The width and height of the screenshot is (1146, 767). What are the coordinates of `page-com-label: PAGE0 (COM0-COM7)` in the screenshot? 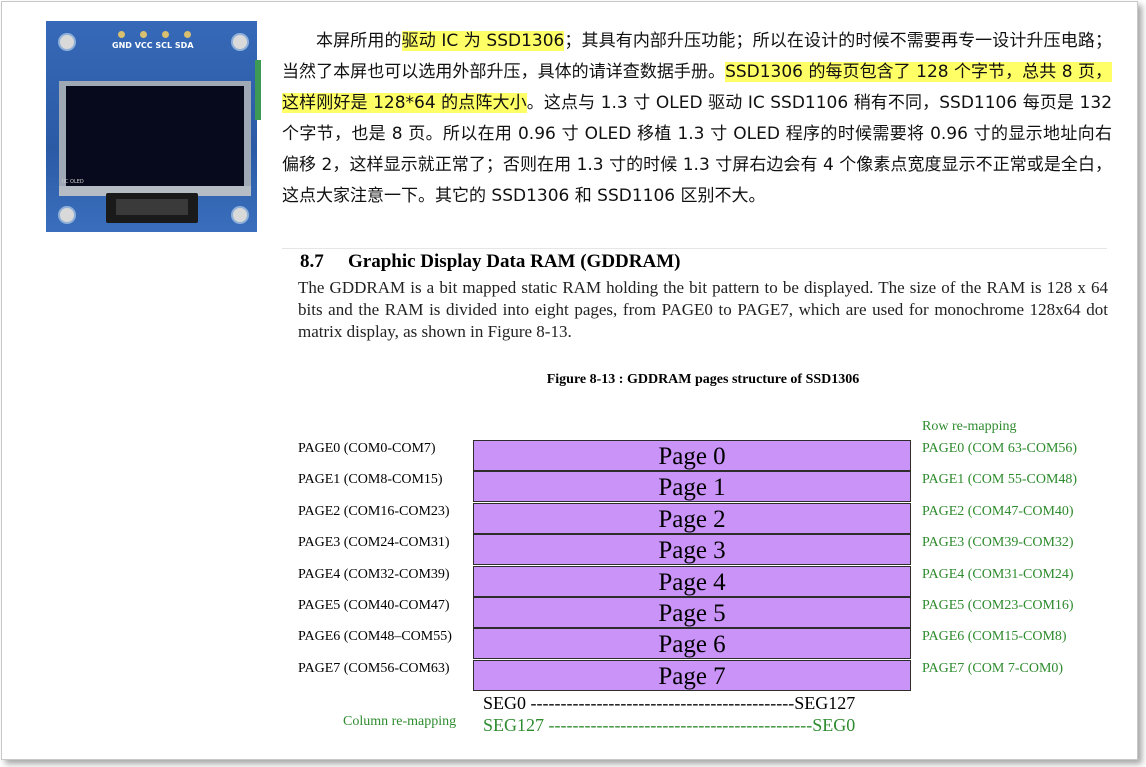 It's located at (367, 448).